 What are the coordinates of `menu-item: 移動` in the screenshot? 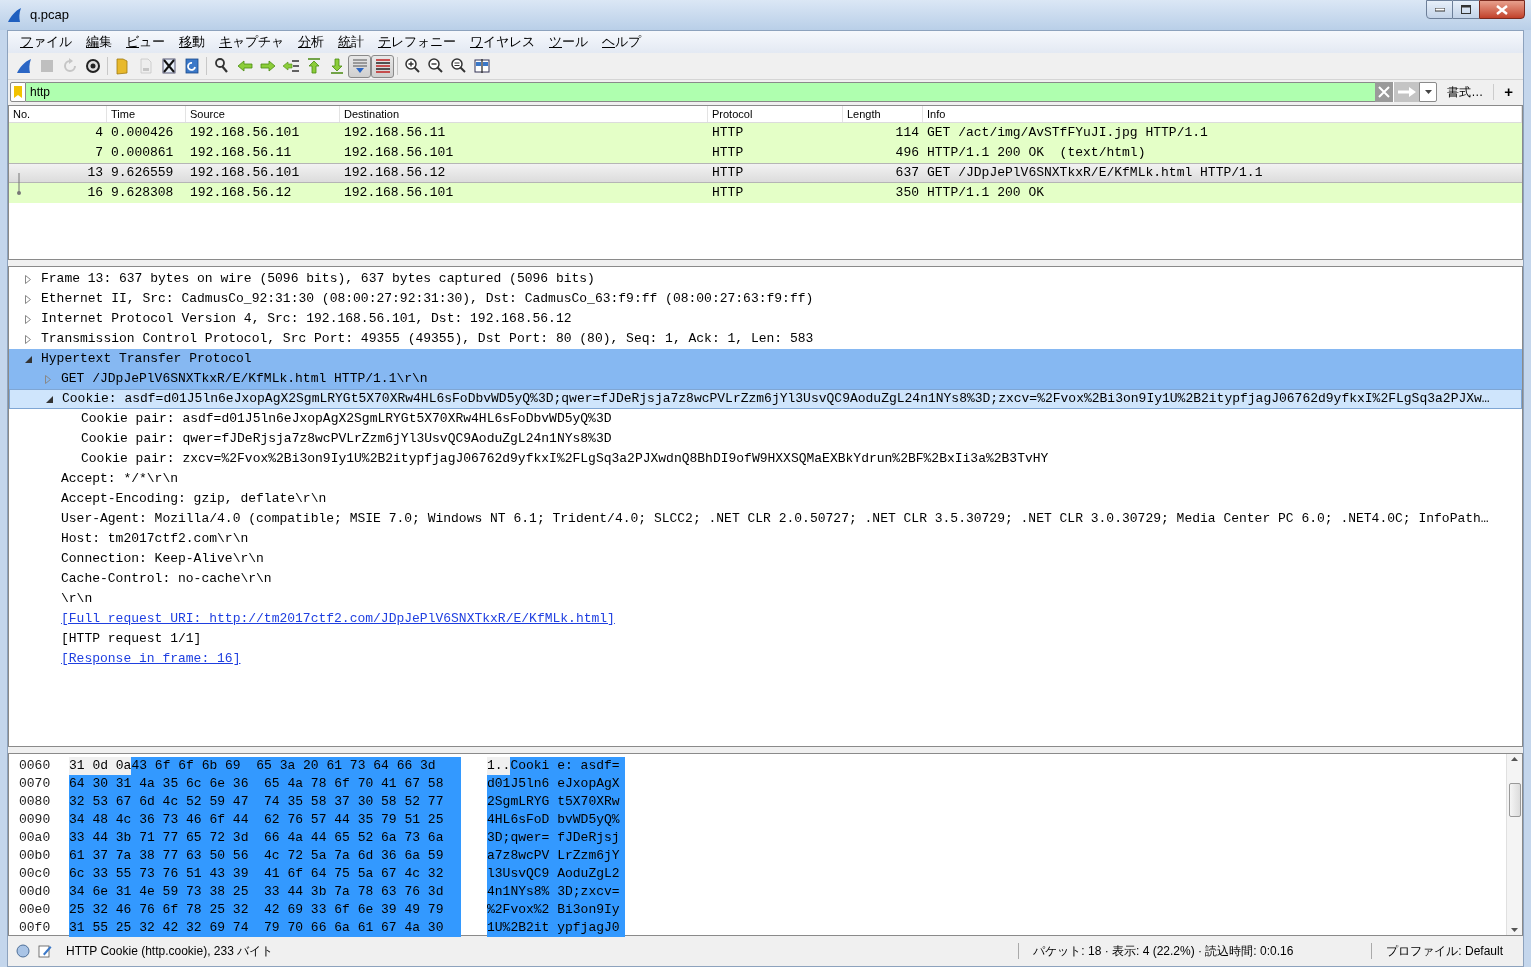 It's located at (192, 42).